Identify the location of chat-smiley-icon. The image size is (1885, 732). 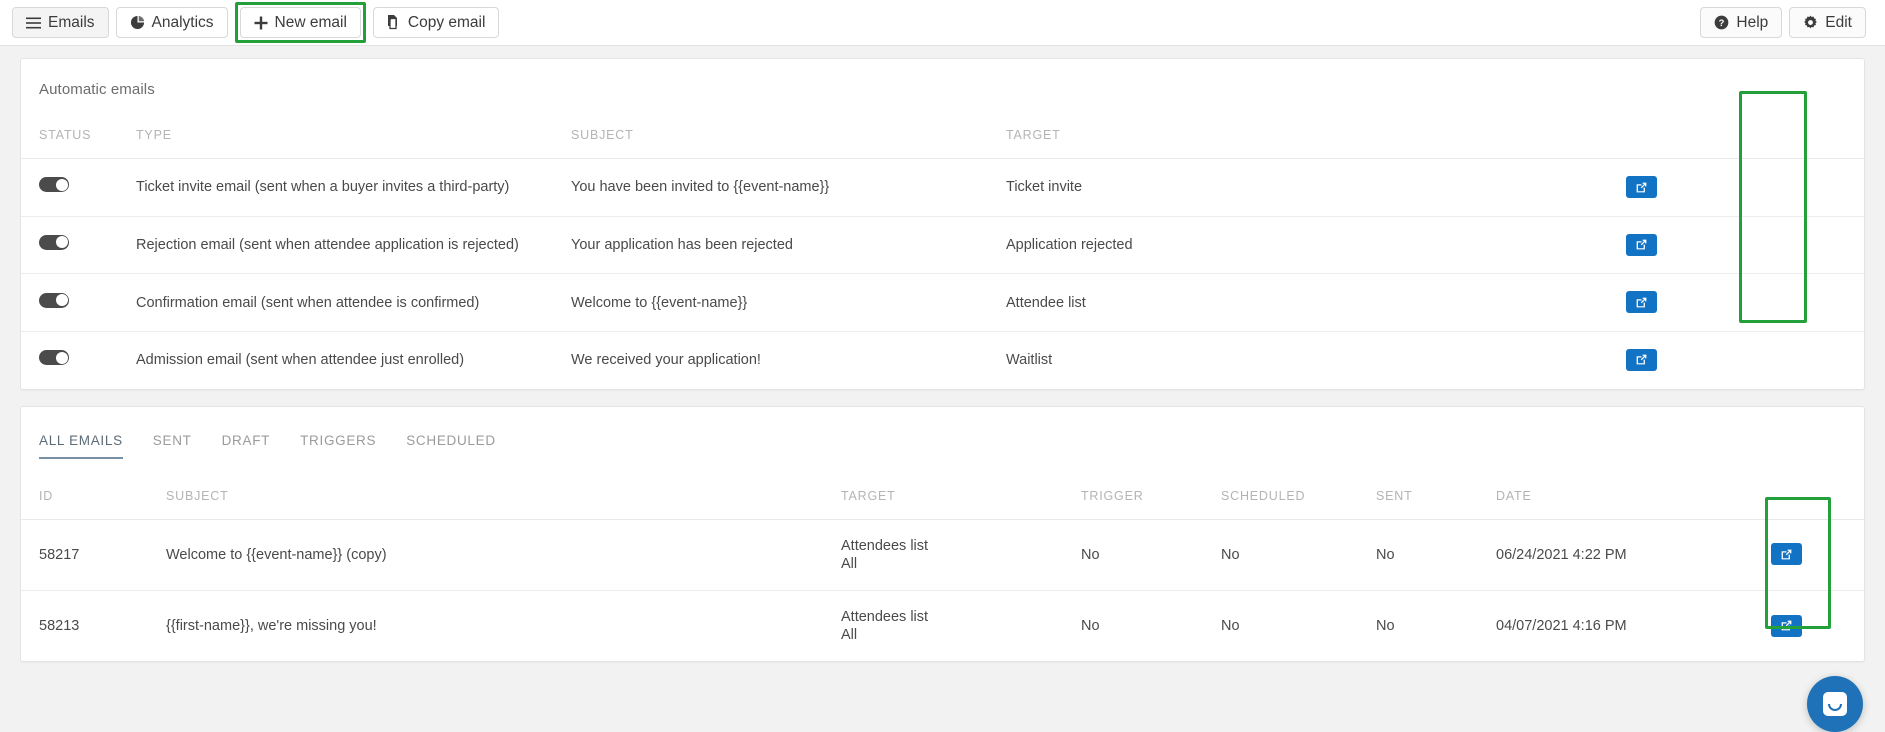
(1835, 704).